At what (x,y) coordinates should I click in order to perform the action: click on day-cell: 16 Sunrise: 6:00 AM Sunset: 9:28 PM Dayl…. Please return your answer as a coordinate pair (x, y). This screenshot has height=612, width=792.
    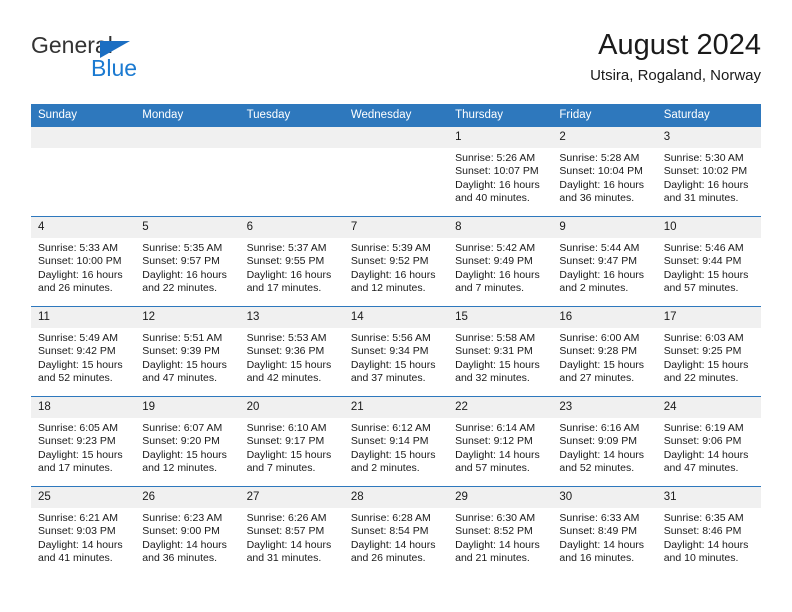
    Looking at the image, I should click on (604, 351).